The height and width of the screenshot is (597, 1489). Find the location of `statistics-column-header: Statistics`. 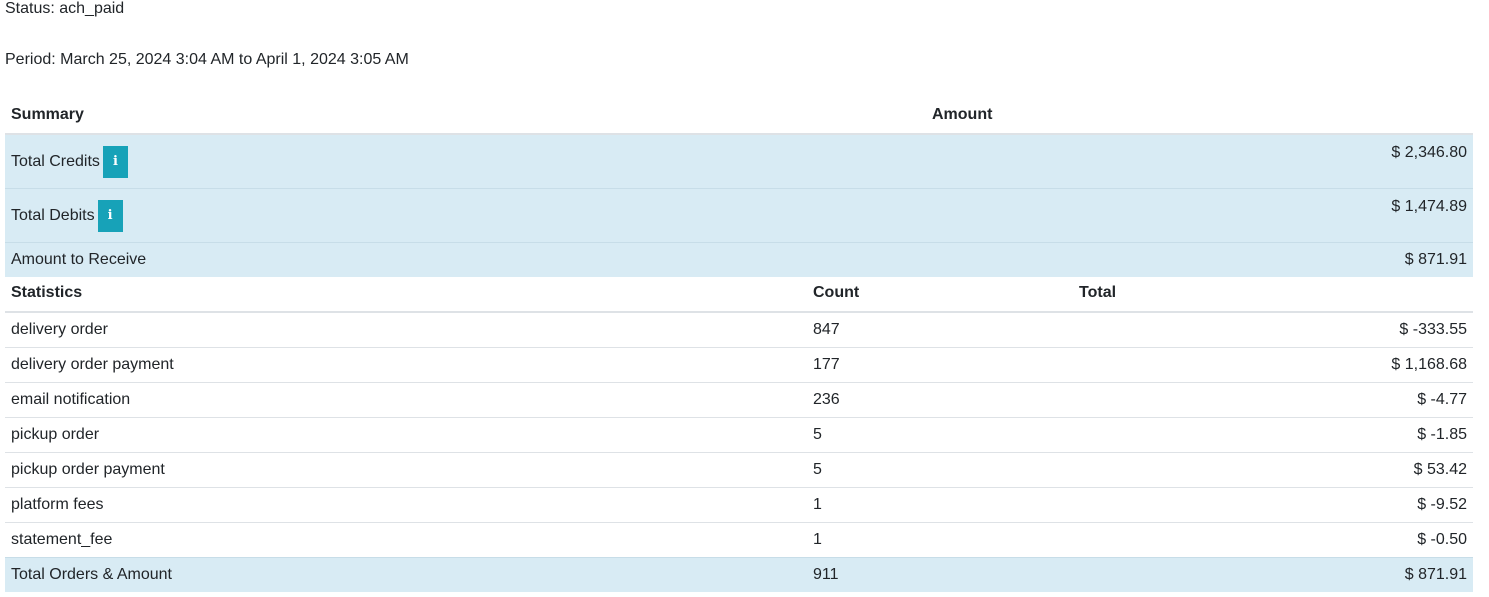

statistics-column-header: Statistics is located at coordinates (406, 293).